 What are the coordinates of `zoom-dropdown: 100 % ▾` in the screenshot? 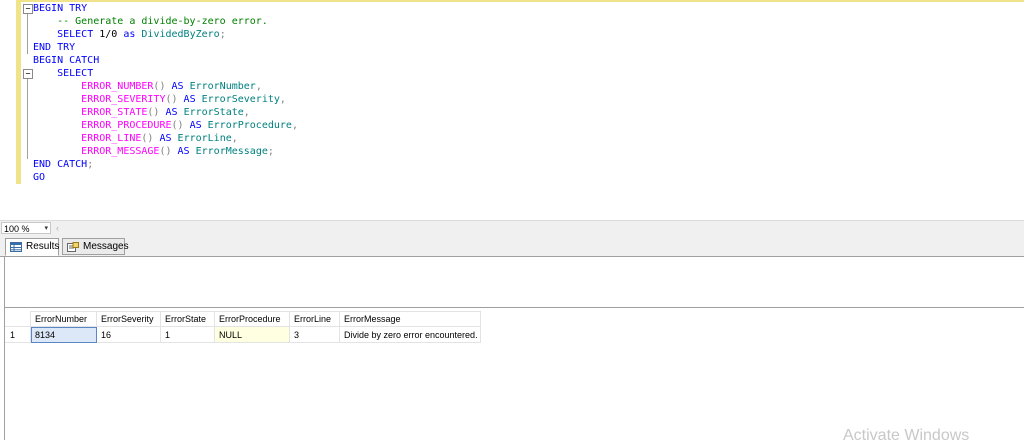 It's located at (26, 228).